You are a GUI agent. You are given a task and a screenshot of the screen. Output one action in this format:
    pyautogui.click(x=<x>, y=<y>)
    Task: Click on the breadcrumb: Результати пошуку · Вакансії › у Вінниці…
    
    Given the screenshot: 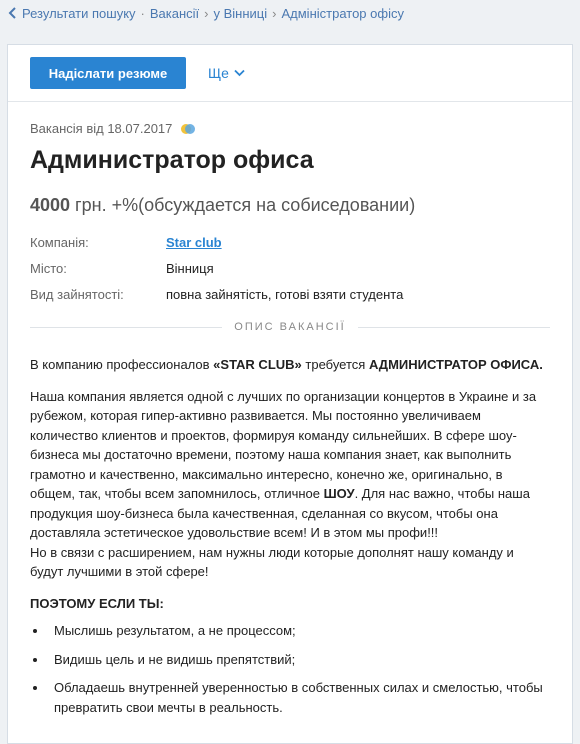 What is the action you would take?
    pyautogui.click(x=290, y=13)
    